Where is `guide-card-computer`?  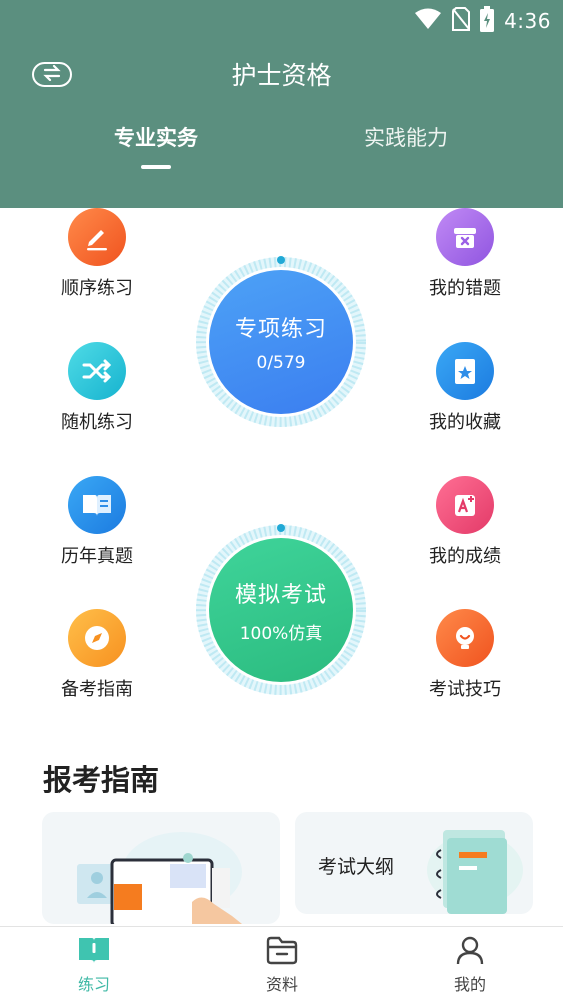
guide-card-computer is located at coordinates (161, 868).